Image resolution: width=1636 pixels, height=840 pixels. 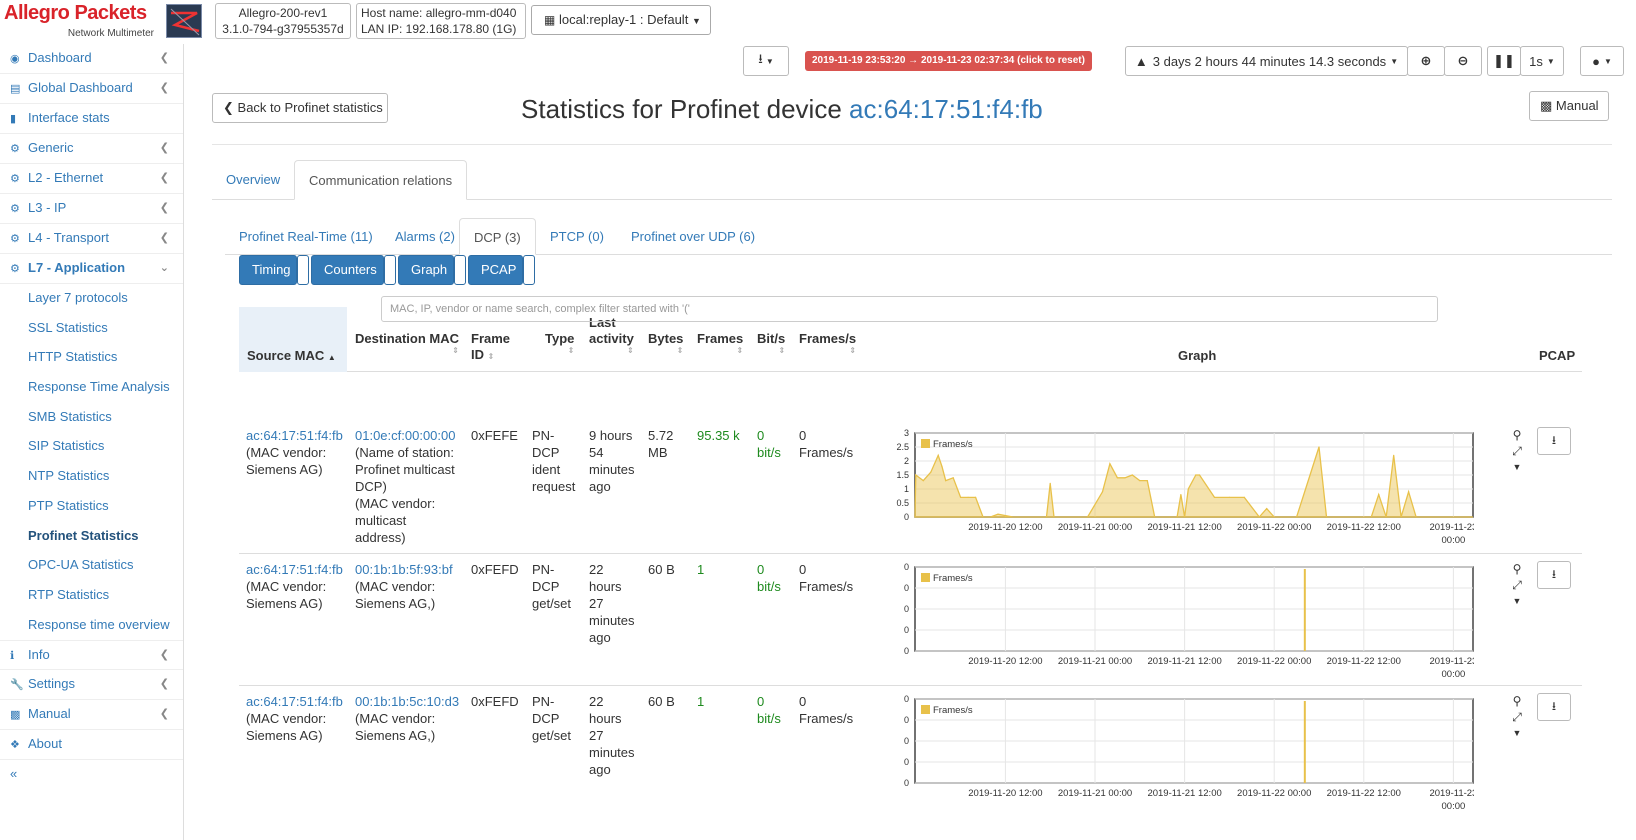 What do you see at coordinates (494, 435) in the screenshot?
I see `frame-id-cell: 0xFEFE` at bounding box center [494, 435].